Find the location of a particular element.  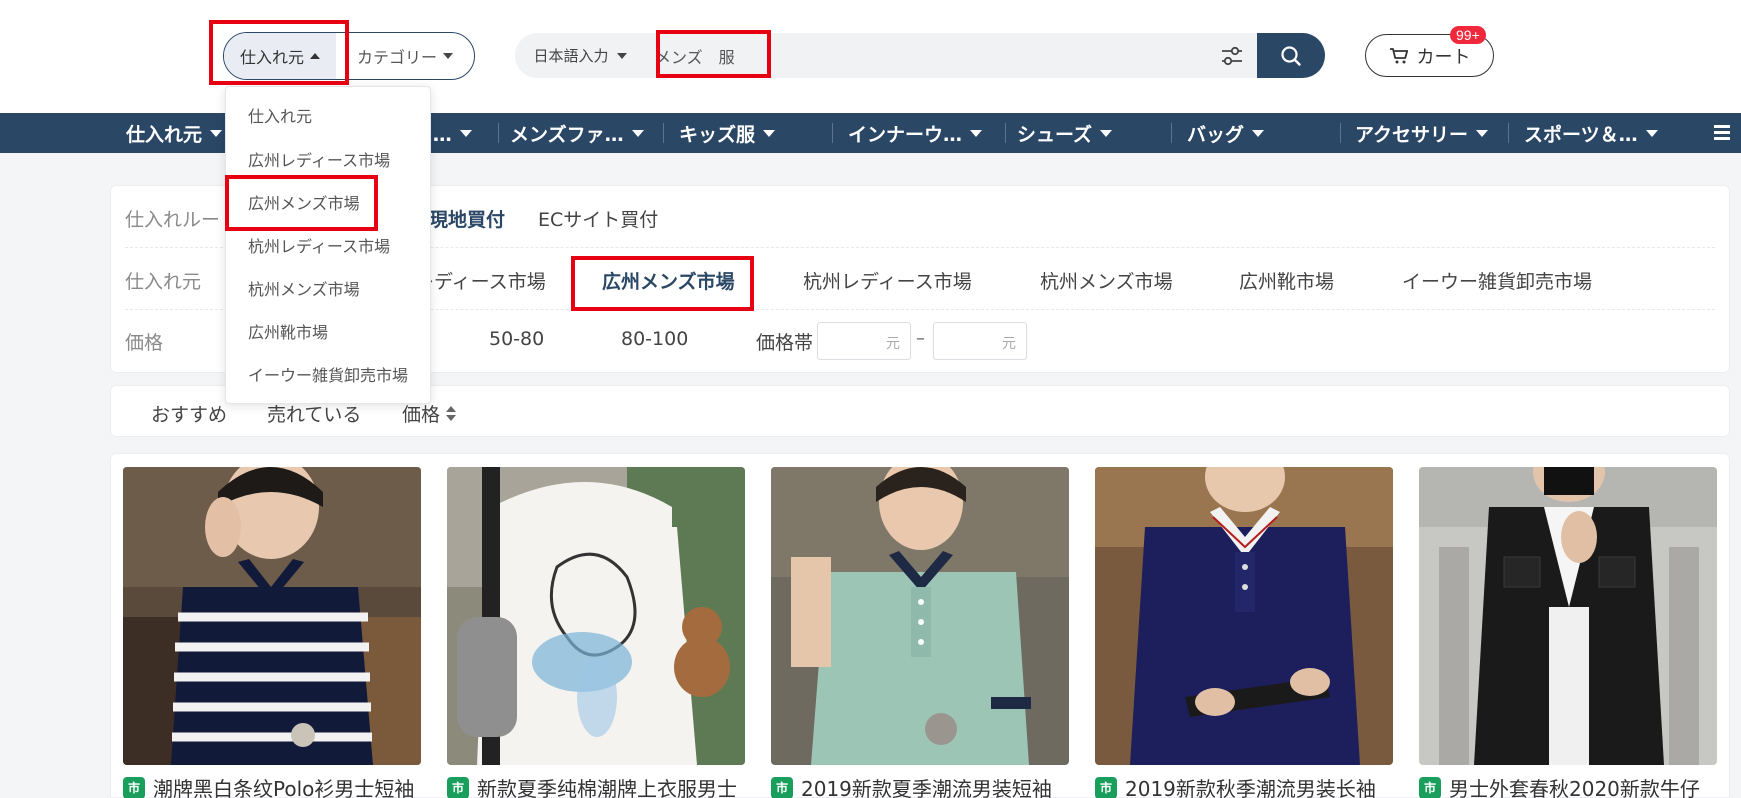

nav-label: アクセサリー is located at coordinates (1412, 134).